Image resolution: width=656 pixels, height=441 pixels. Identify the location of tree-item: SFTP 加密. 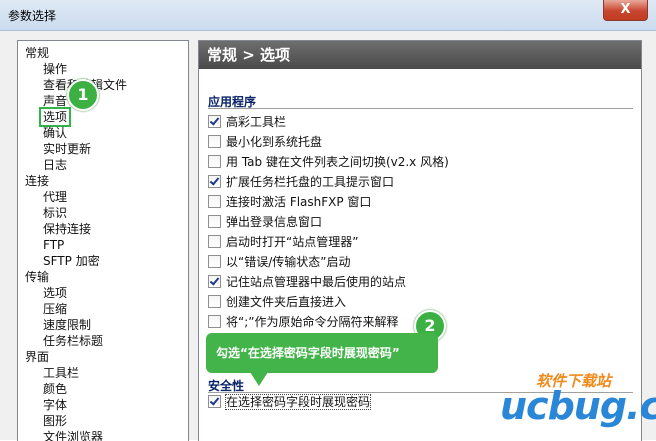
(71, 261).